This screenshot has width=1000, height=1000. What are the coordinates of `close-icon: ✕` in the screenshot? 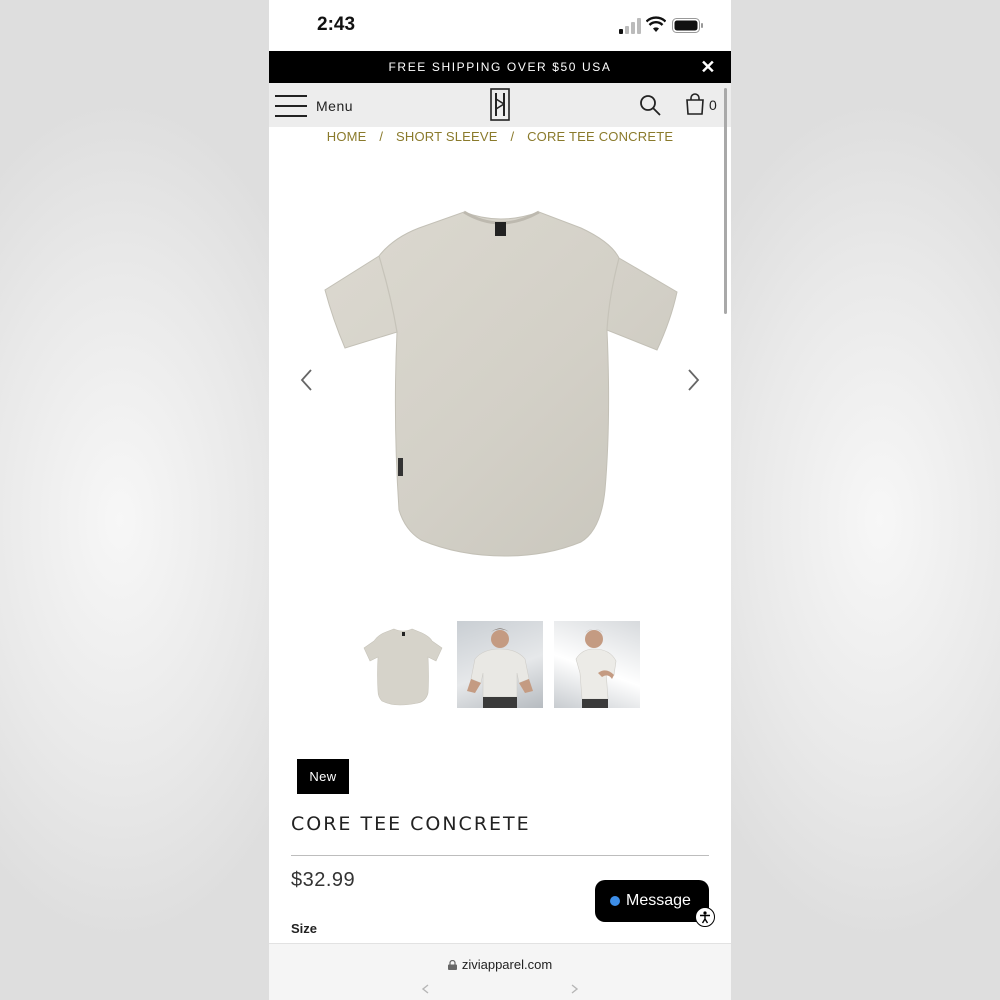 It's located at (708, 67).